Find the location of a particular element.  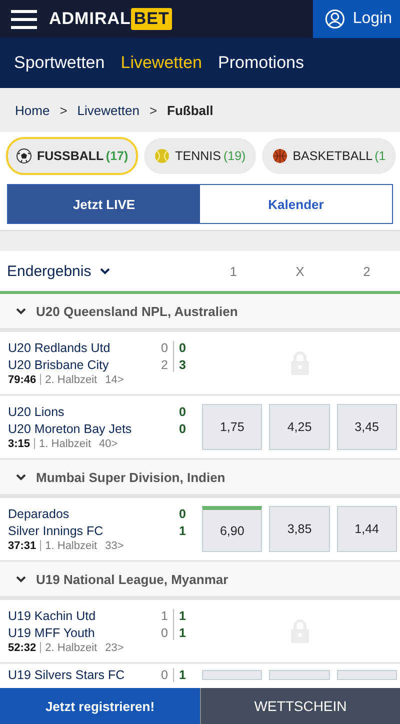

match-time: 52:32 is located at coordinates (22, 648).